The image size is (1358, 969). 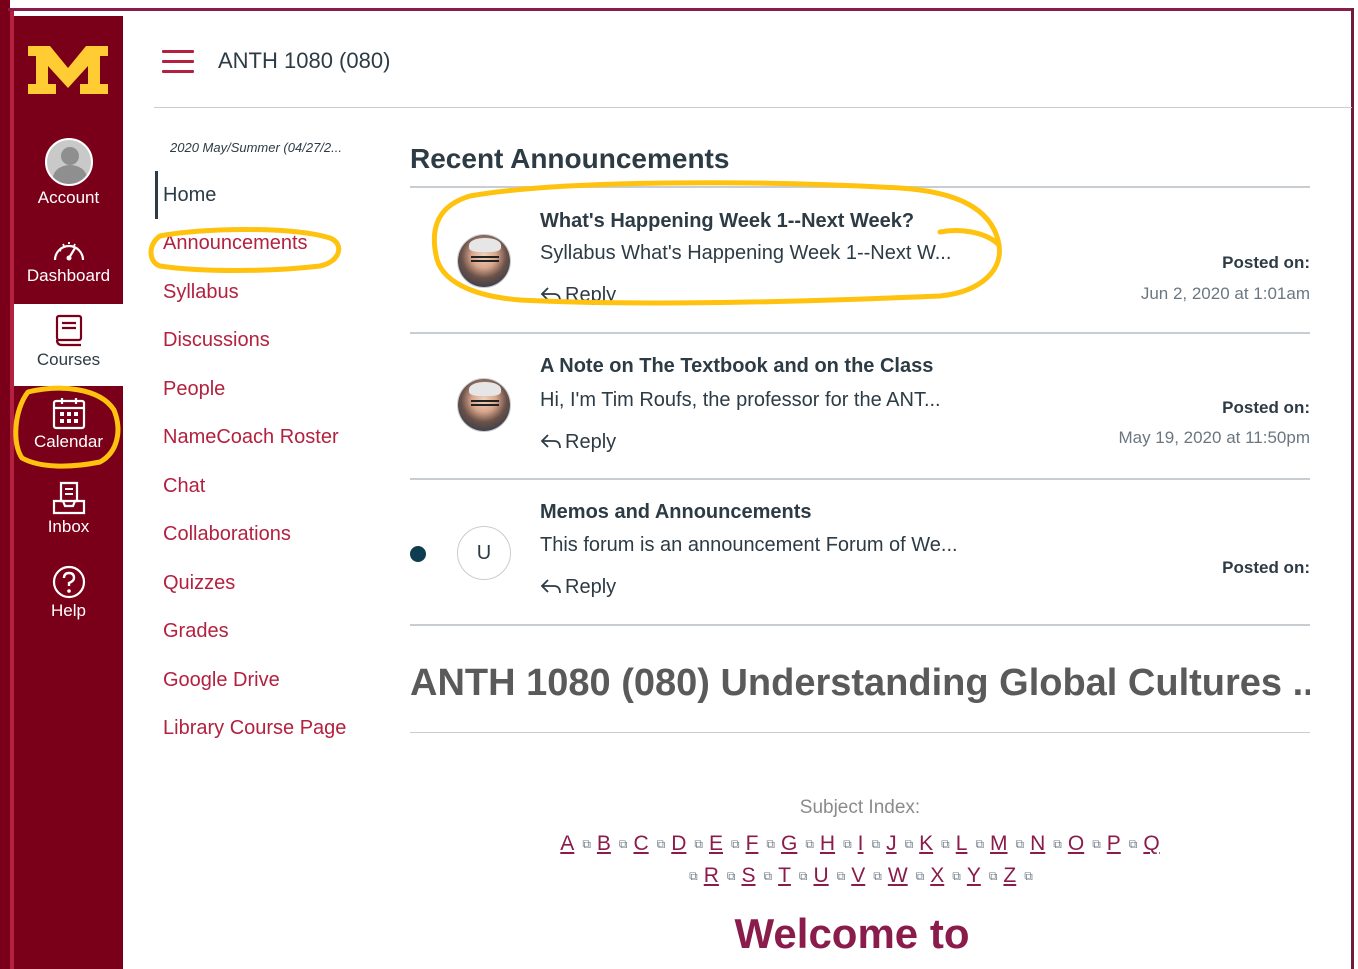 What do you see at coordinates (820, 875) in the screenshot?
I see `subject-index-letter-u: U` at bounding box center [820, 875].